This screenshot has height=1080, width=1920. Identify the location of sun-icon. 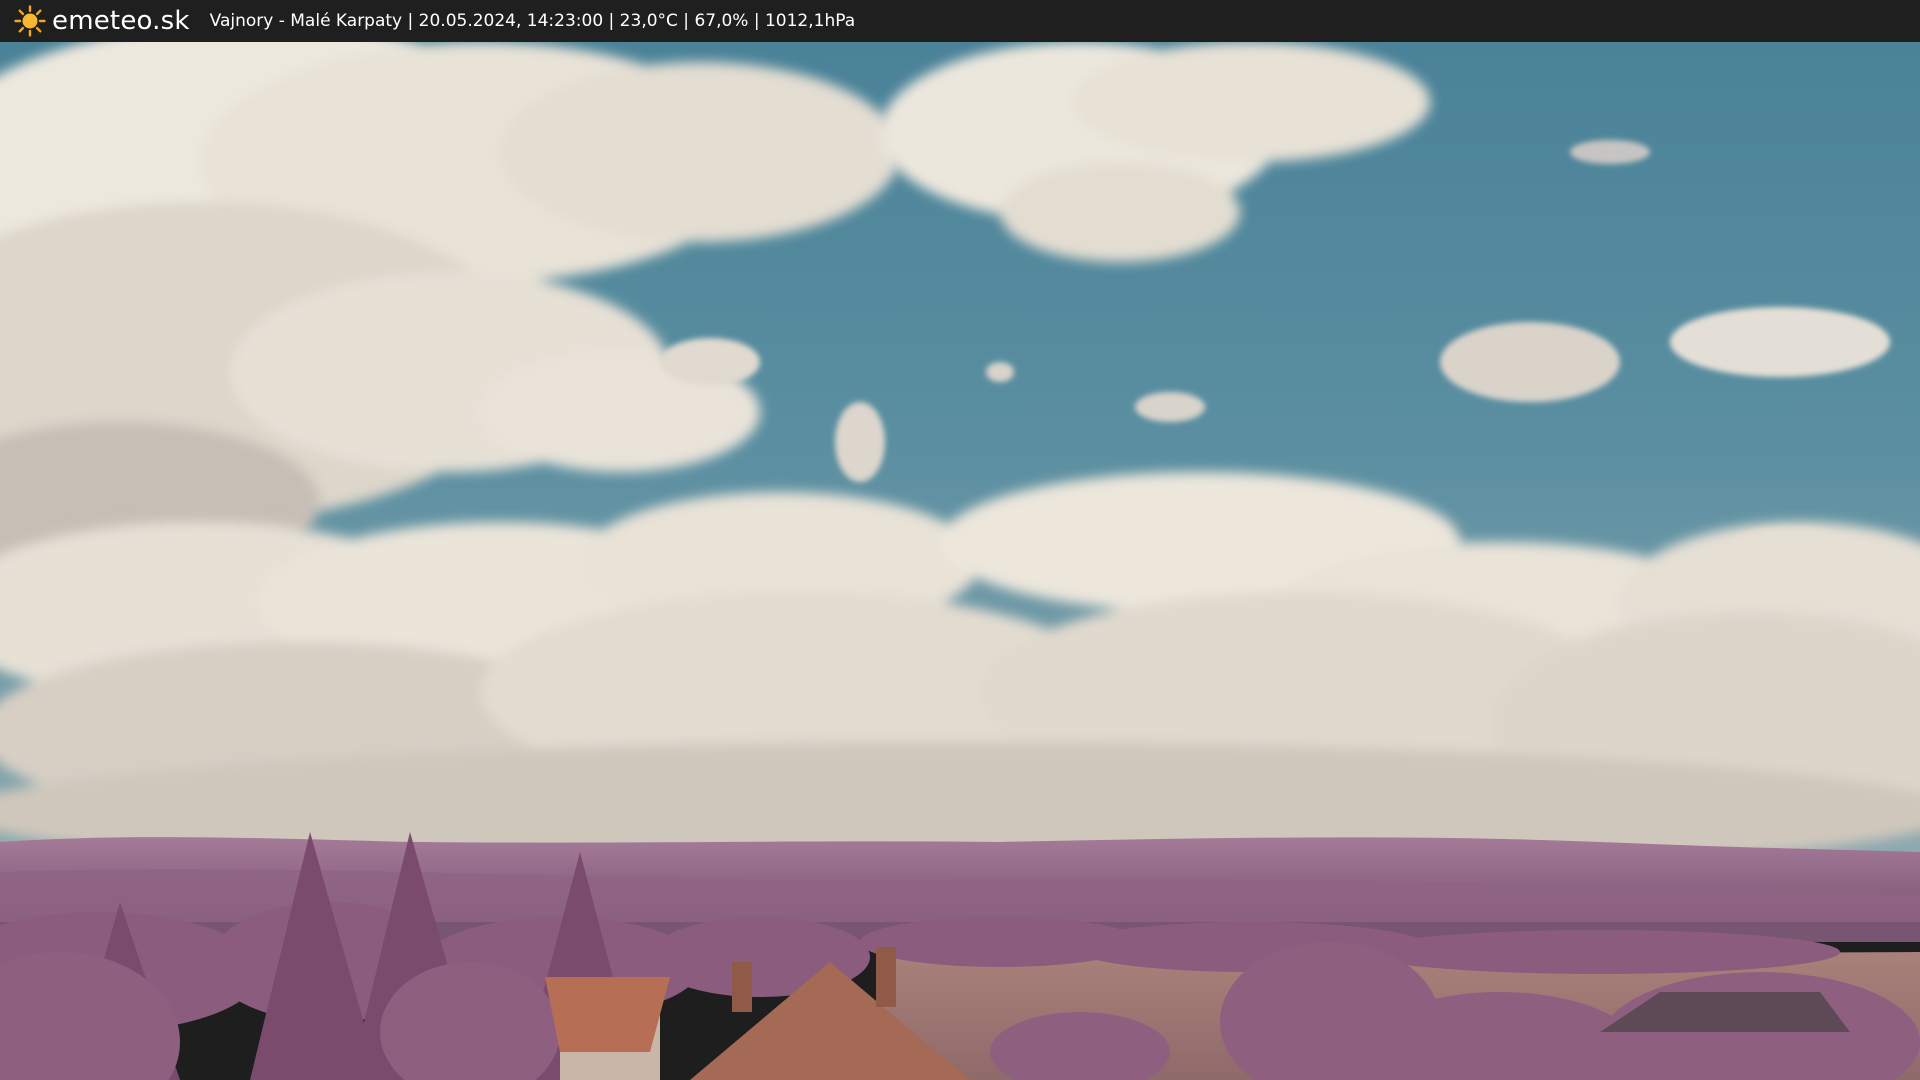
(30, 21).